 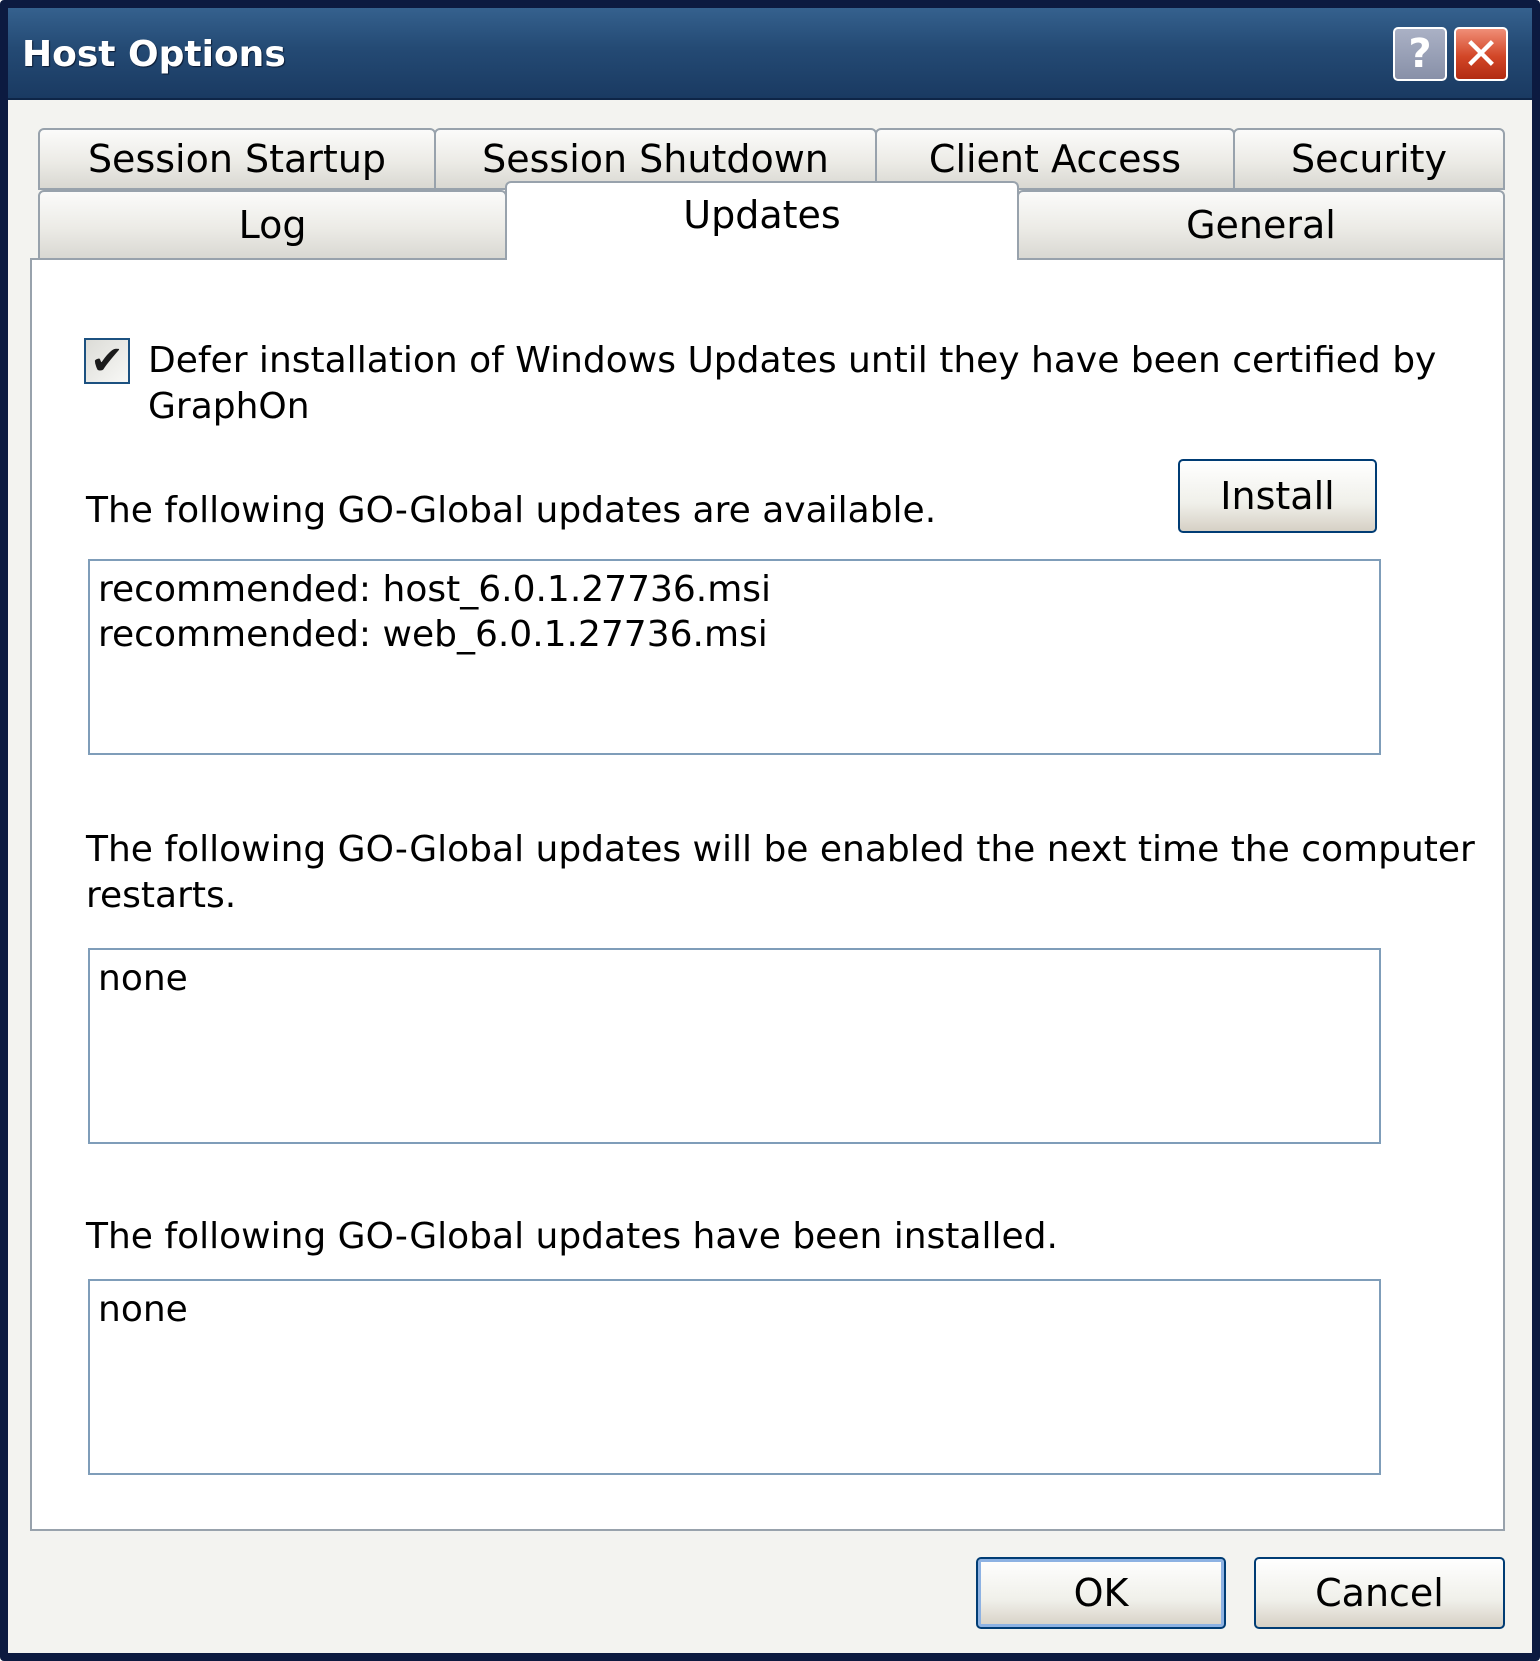 I want to click on tab-general: General, so click(x=1261, y=225).